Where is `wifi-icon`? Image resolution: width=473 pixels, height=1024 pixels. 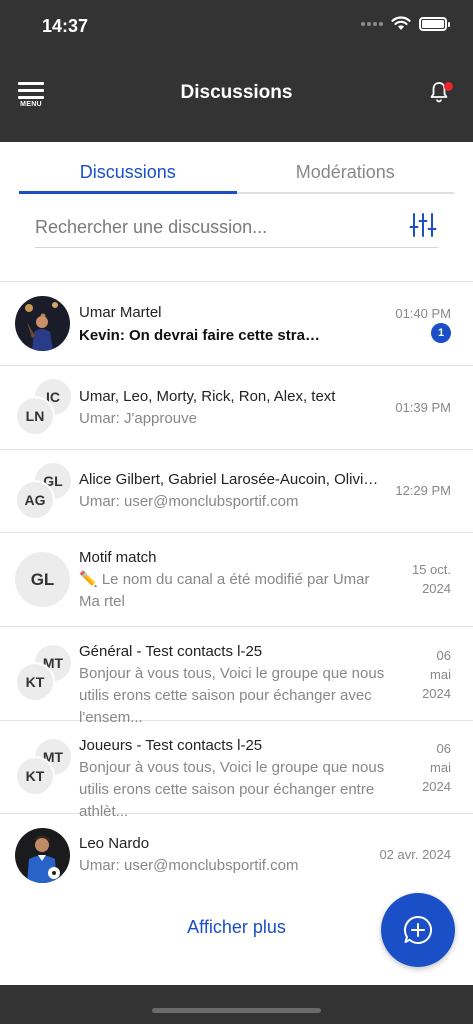 wifi-icon is located at coordinates (401, 23).